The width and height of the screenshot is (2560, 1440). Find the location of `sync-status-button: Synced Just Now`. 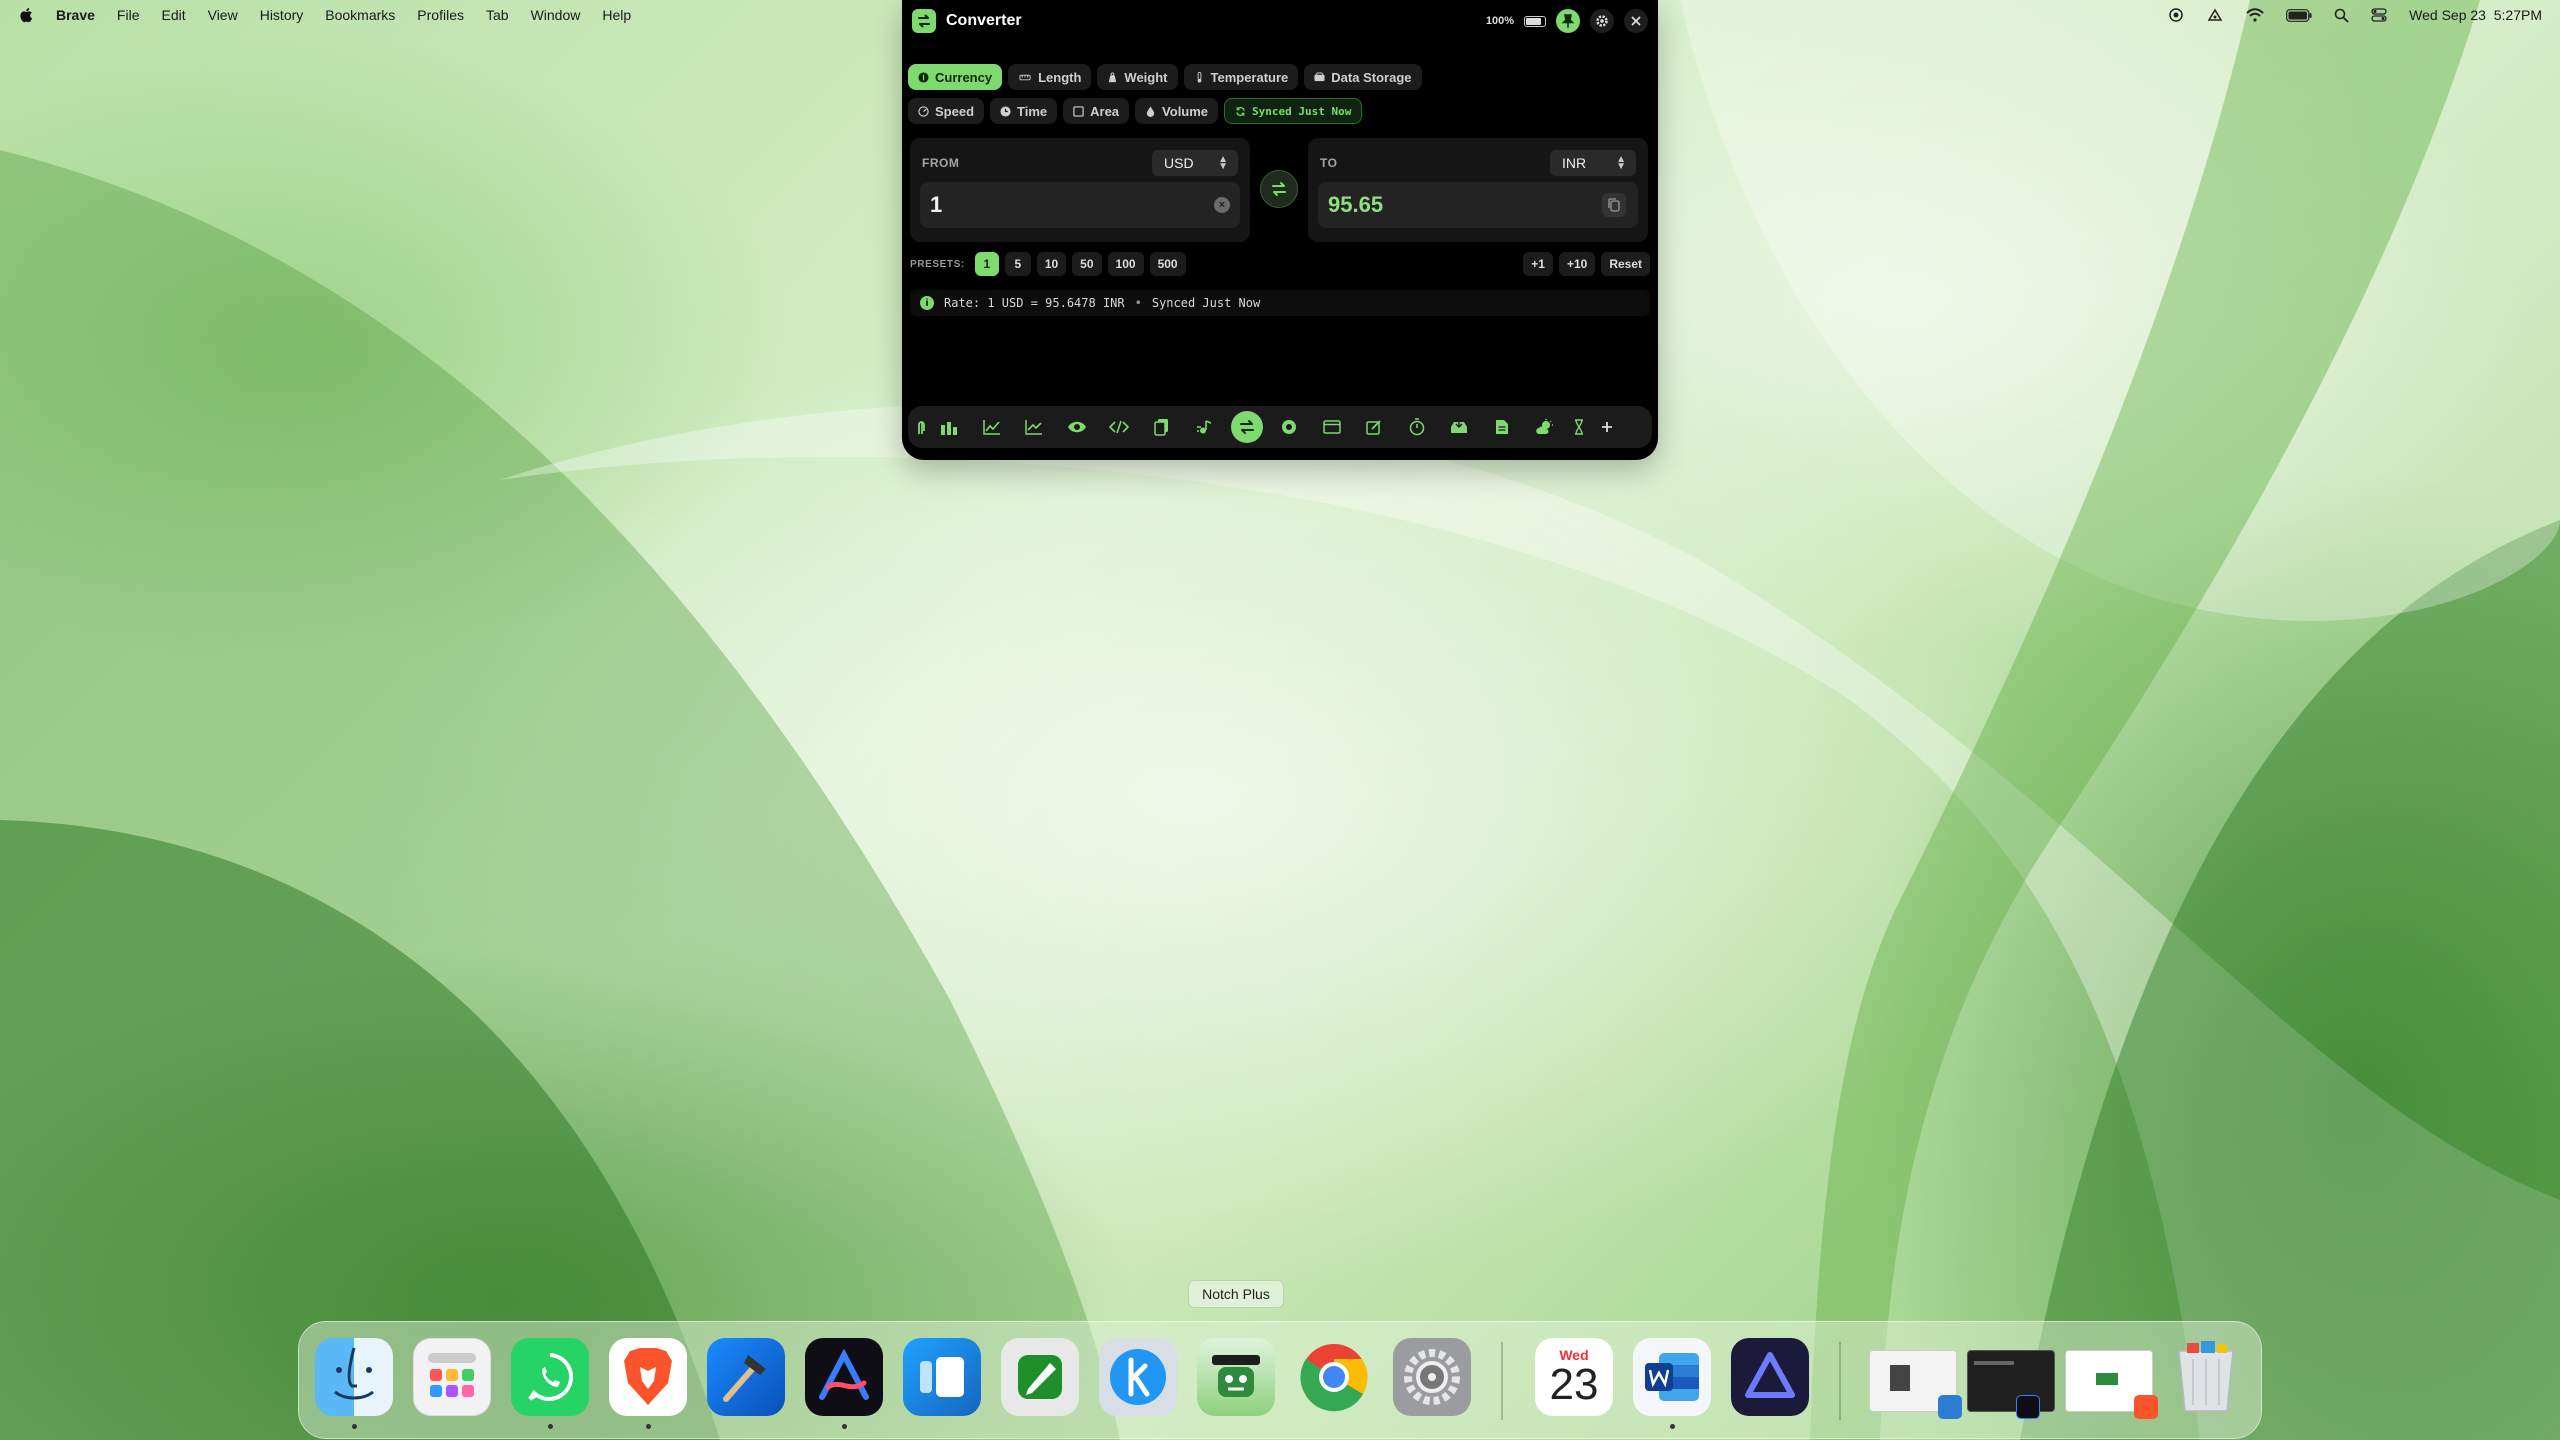

sync-status-button: Synced Just Now is located at coordinates (1293, 111).